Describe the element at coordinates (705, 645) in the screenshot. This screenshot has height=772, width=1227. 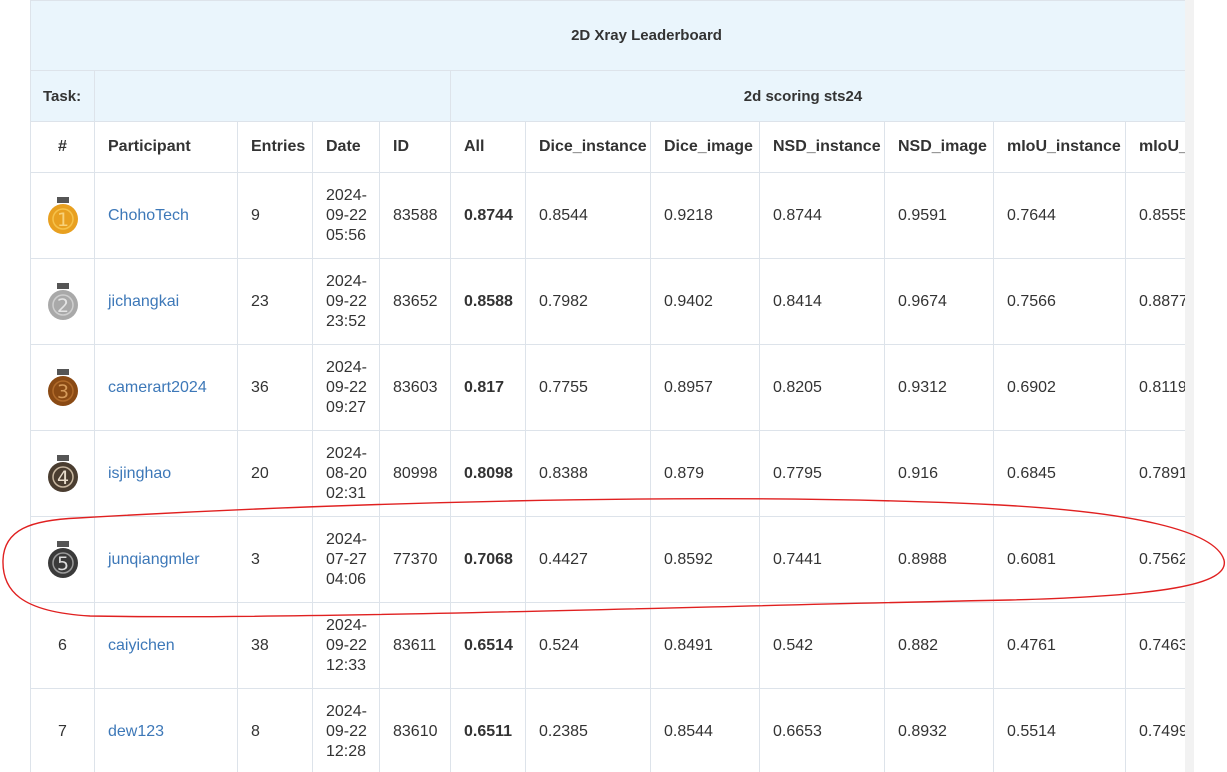
I see `cell-dice-image: 0.8491` at that location.